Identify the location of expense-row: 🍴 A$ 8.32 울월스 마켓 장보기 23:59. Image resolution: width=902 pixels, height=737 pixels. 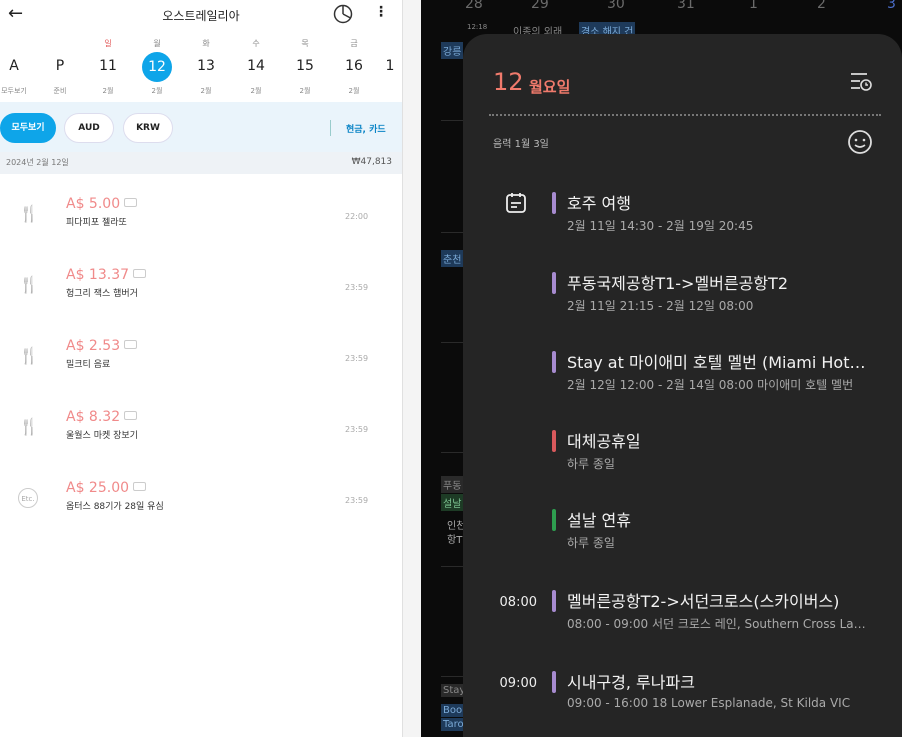
(201, 428).